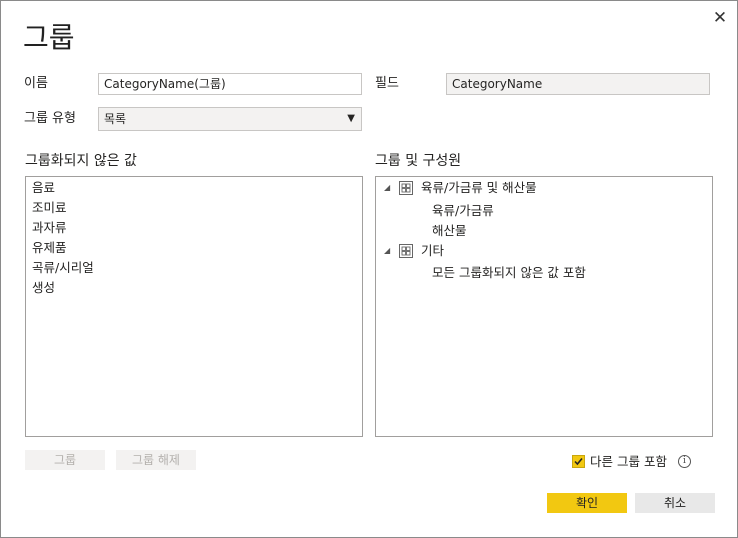 Image resolution: width=738 pixels, height=538 pixels. What do you see at coordinates (449, 231) in the screenshot?
I see `tree-member: 해산물` at bounding box center [449, 231].